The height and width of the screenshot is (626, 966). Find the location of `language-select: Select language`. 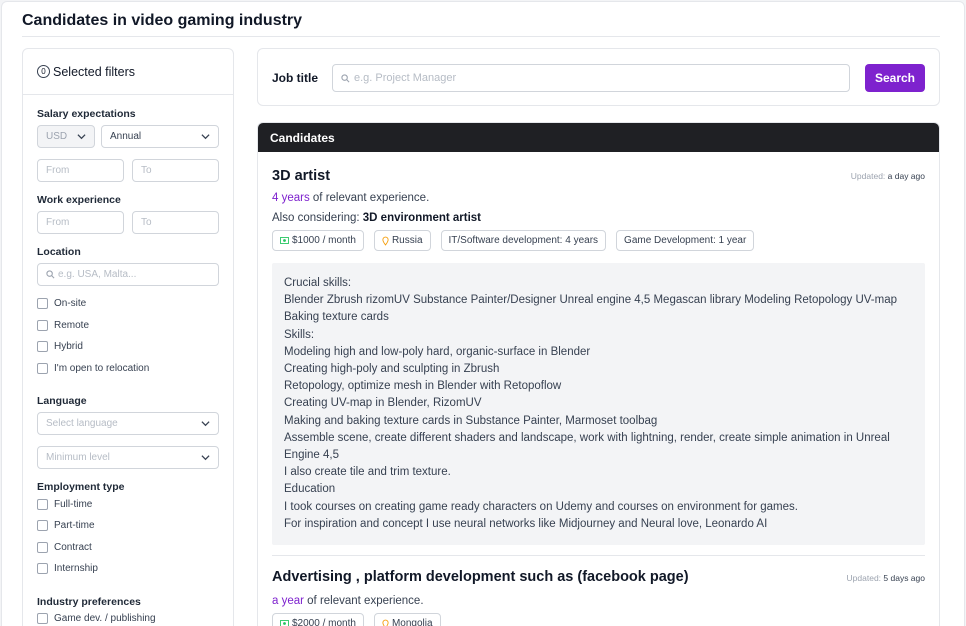

language-select: Select language is located at coordinates (128, 423).